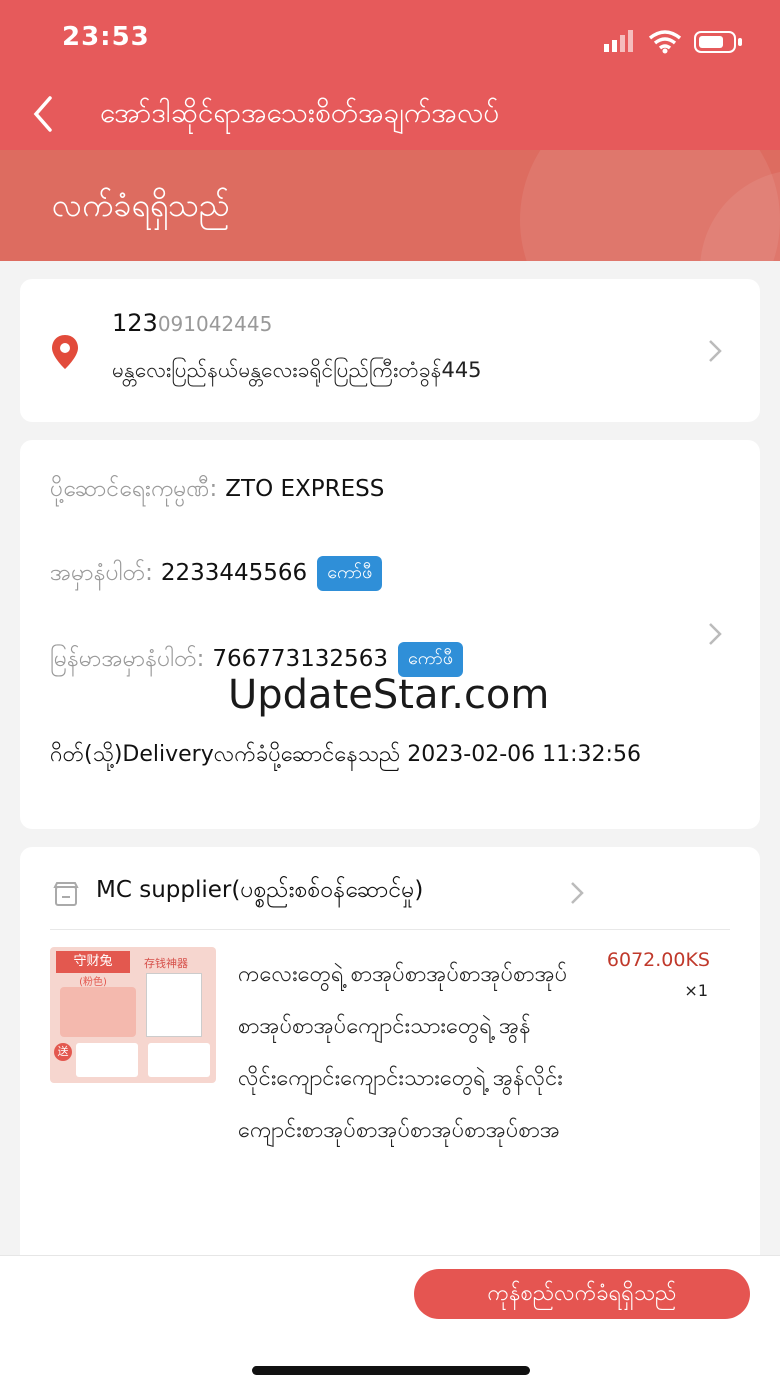  I want to click on product-image-page, so click(174, 1005).